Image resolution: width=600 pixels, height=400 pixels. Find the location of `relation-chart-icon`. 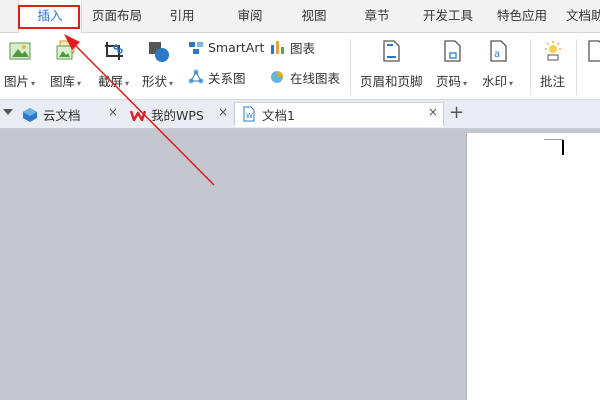

relation-chart-icon is located at coordinates (196, 77).